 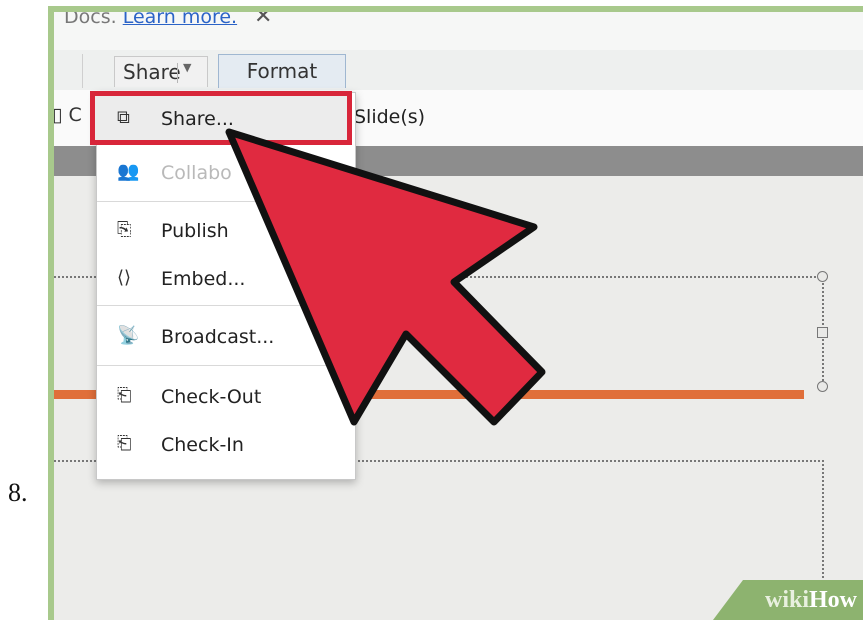 I want to click on wikihow-watermark: wikiHow, so click(x=788, y=600).